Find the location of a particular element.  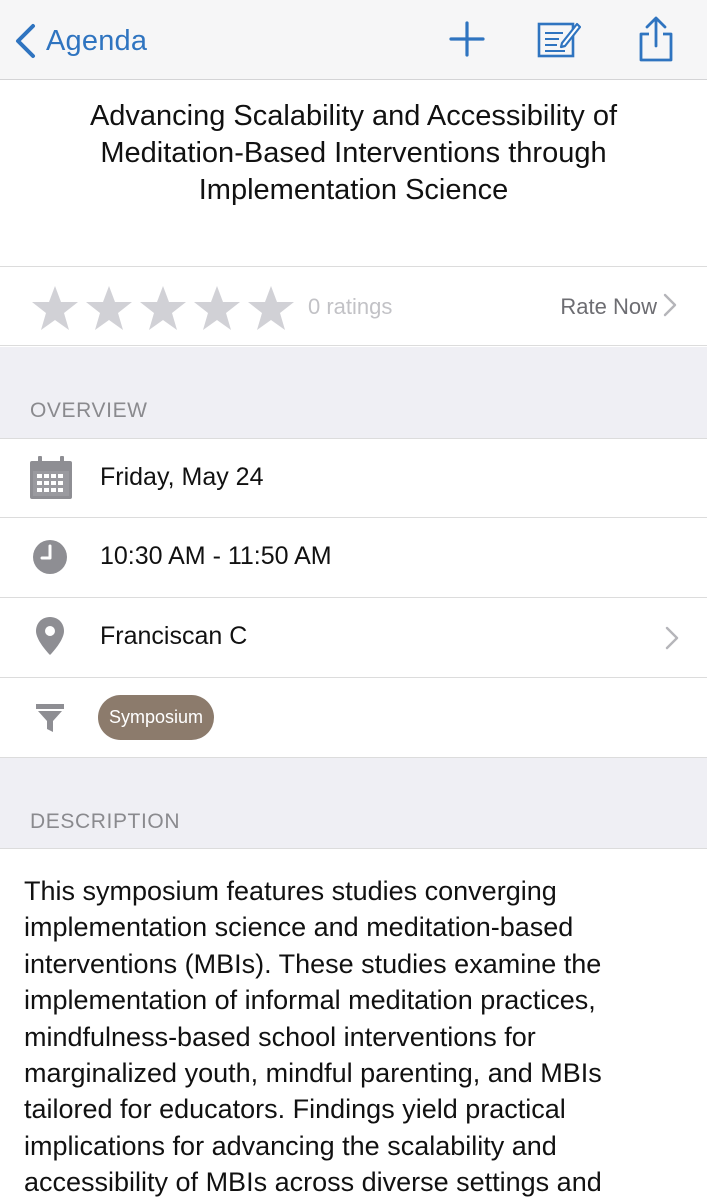

session-location: Franciscan C is located at coordinates (174, 636).